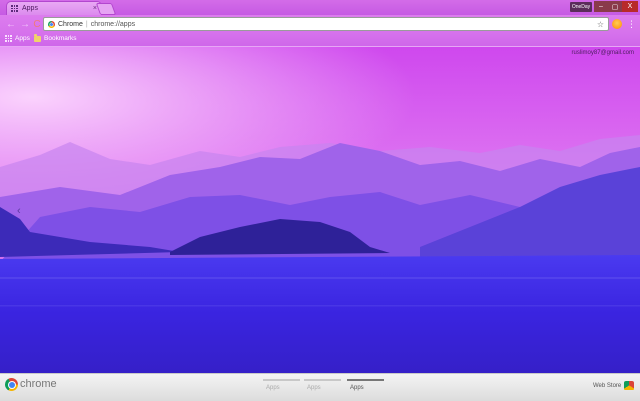 Image resolution: width=640 pixels, height=401 pixels. Describe the element at coordinates (37, 38) in the screenshot. I see `folder-icon` at that location.